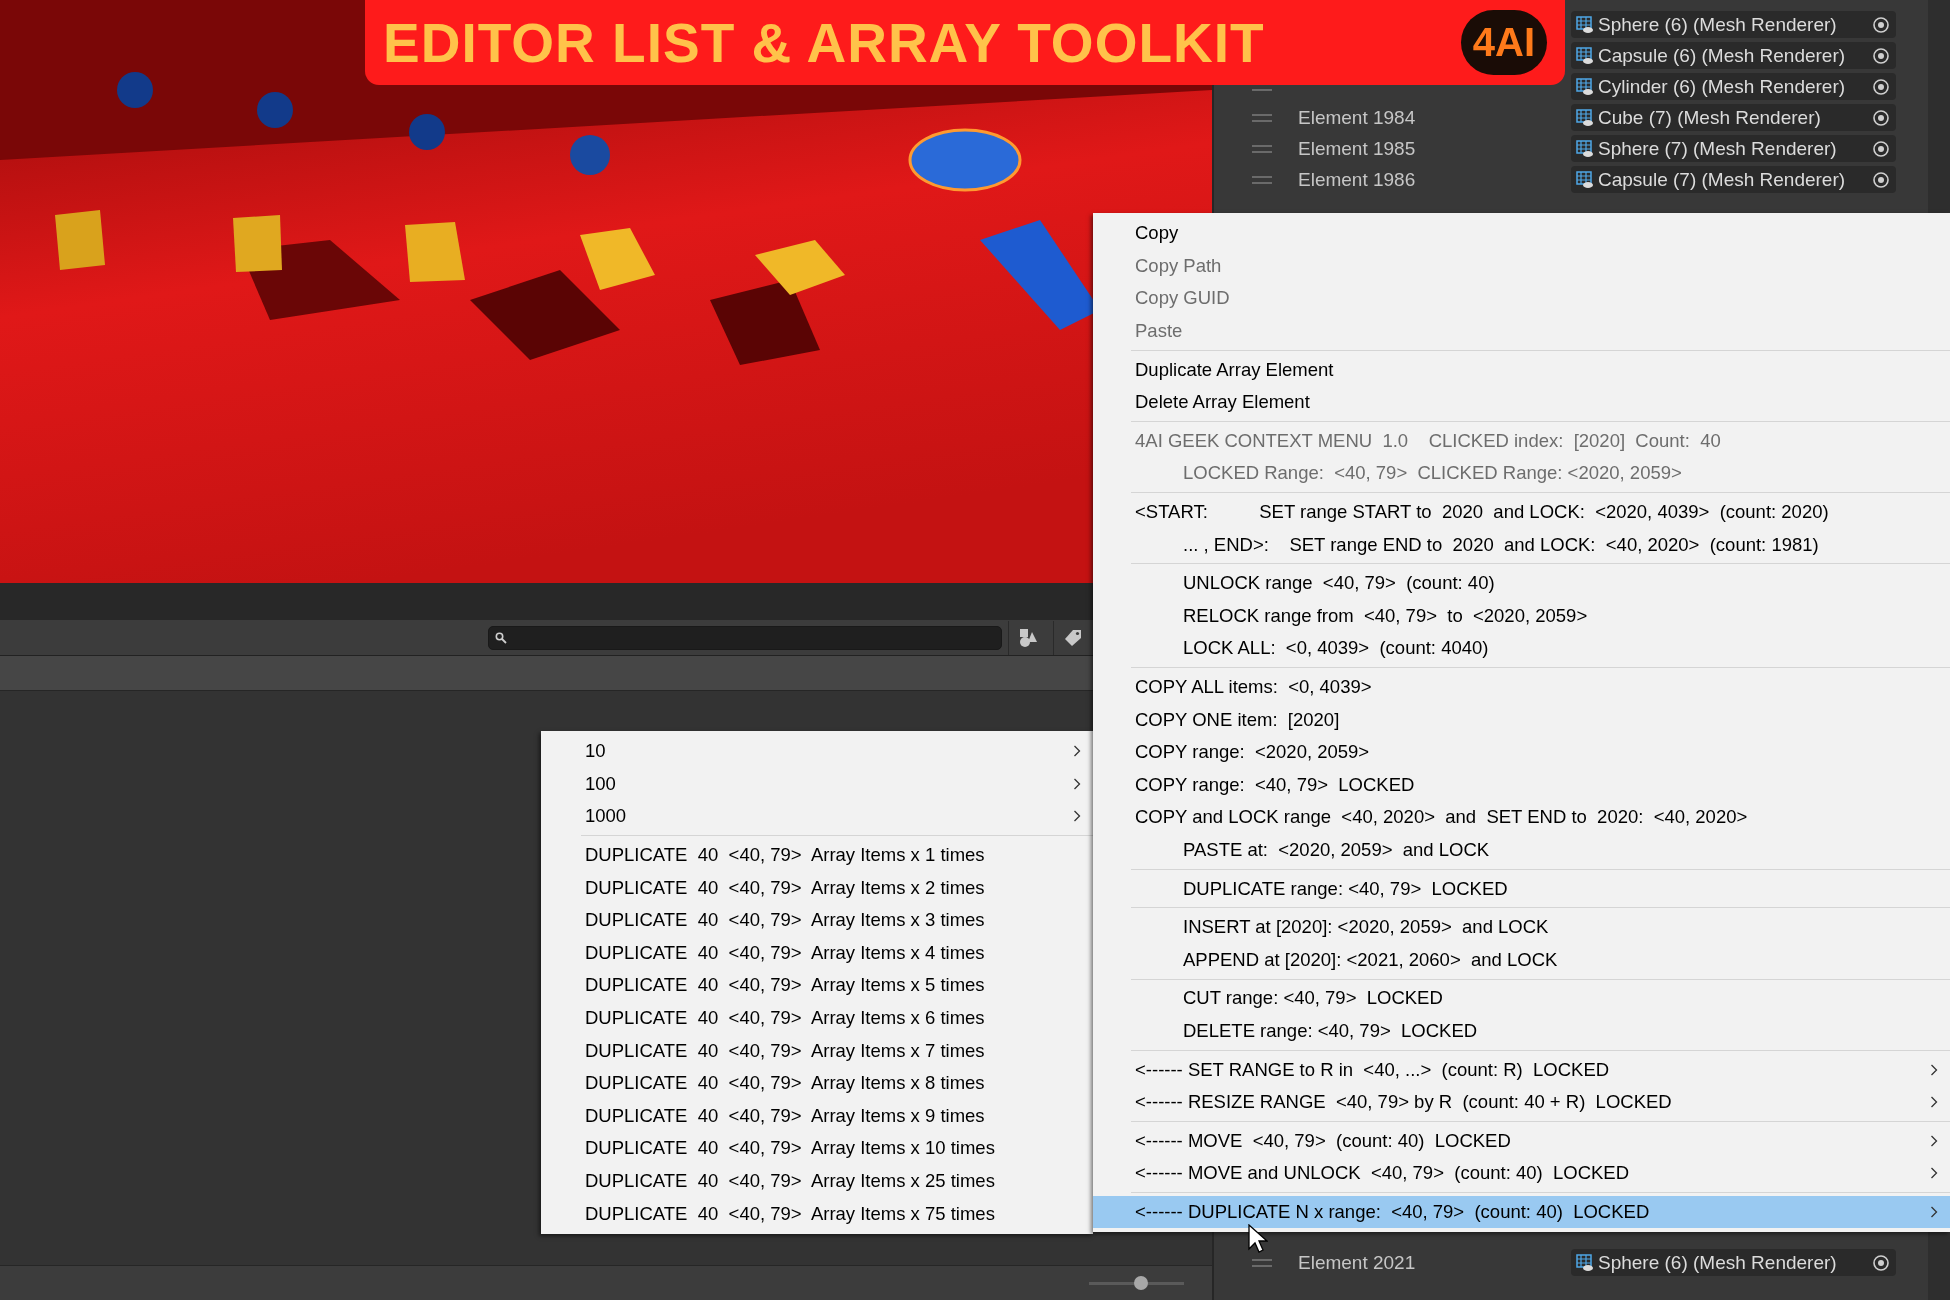 This screenshot has height=1300, width=1950. Describe the element at coordinates (817, 816) in the screenshot. I see `menu-item: 1000` at that location.